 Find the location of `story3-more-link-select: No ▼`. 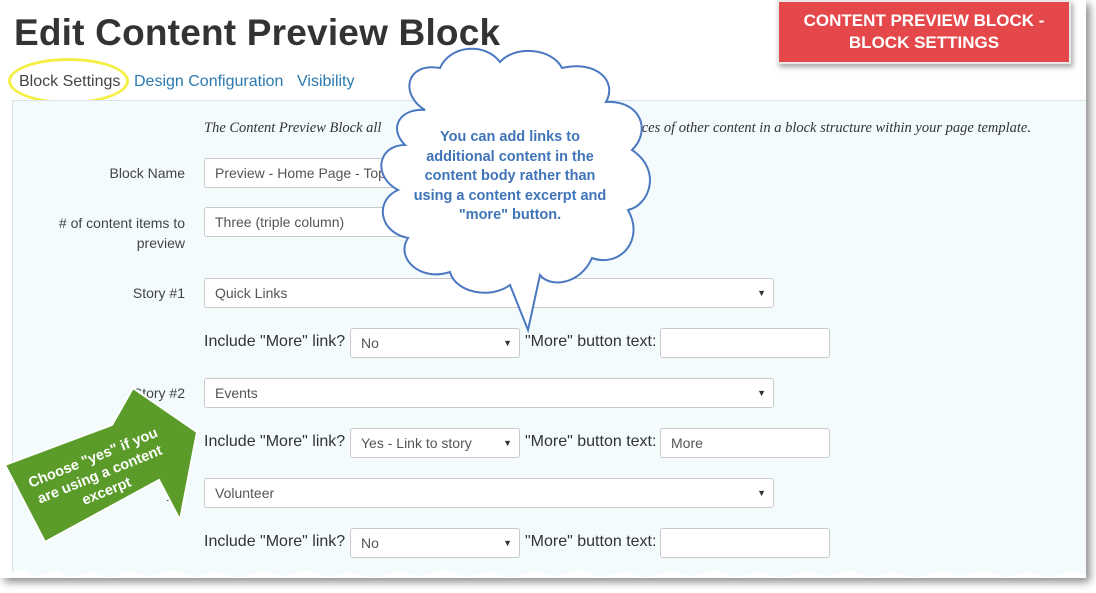

story3-more-link-select: No ▼ is located at coordinates (435, 543).